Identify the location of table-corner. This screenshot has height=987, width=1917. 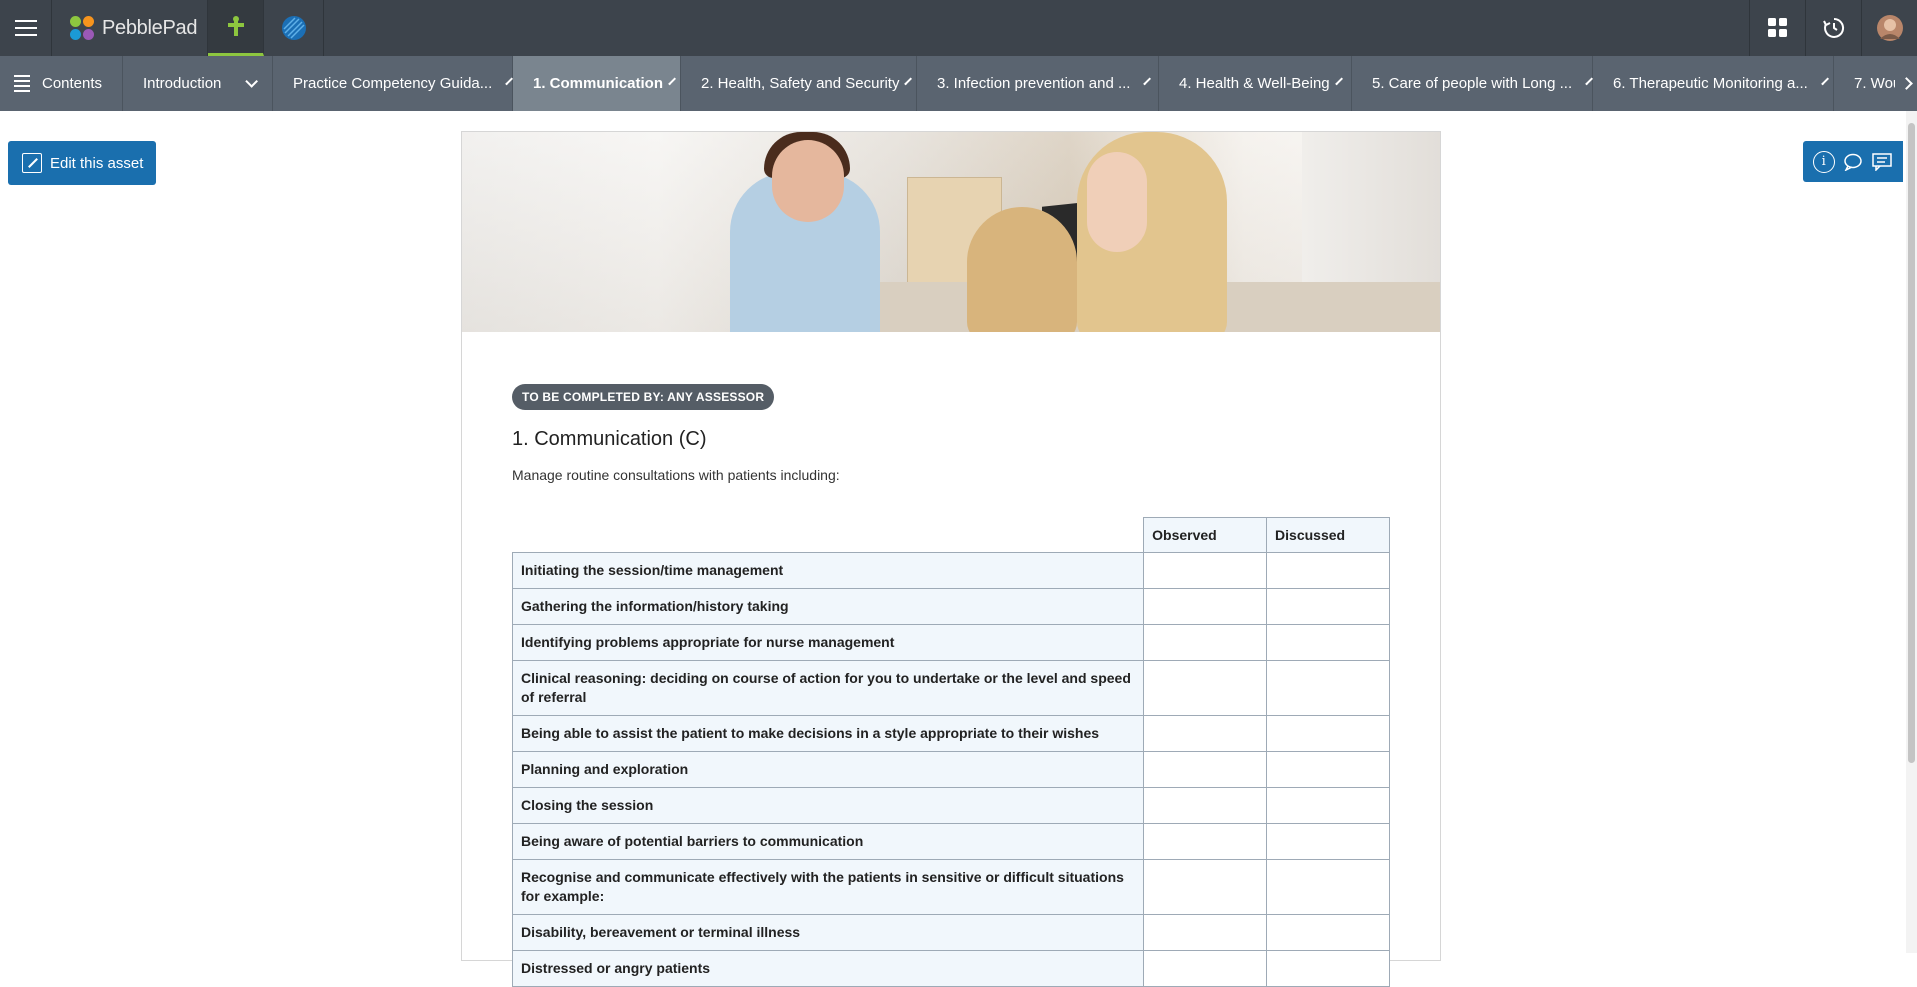
(828, 535).